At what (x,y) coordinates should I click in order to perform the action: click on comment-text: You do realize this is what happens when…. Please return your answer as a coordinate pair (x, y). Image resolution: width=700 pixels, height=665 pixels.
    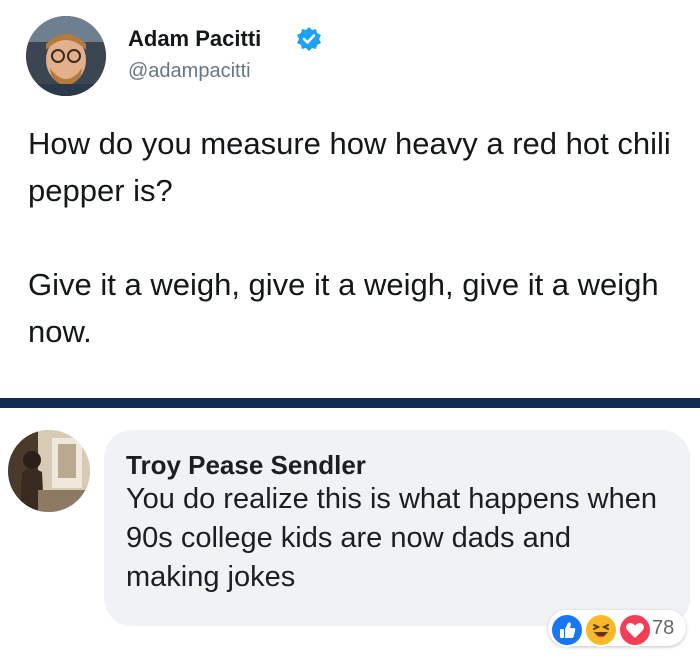
    Looking at the image, I should click on (391, 538).